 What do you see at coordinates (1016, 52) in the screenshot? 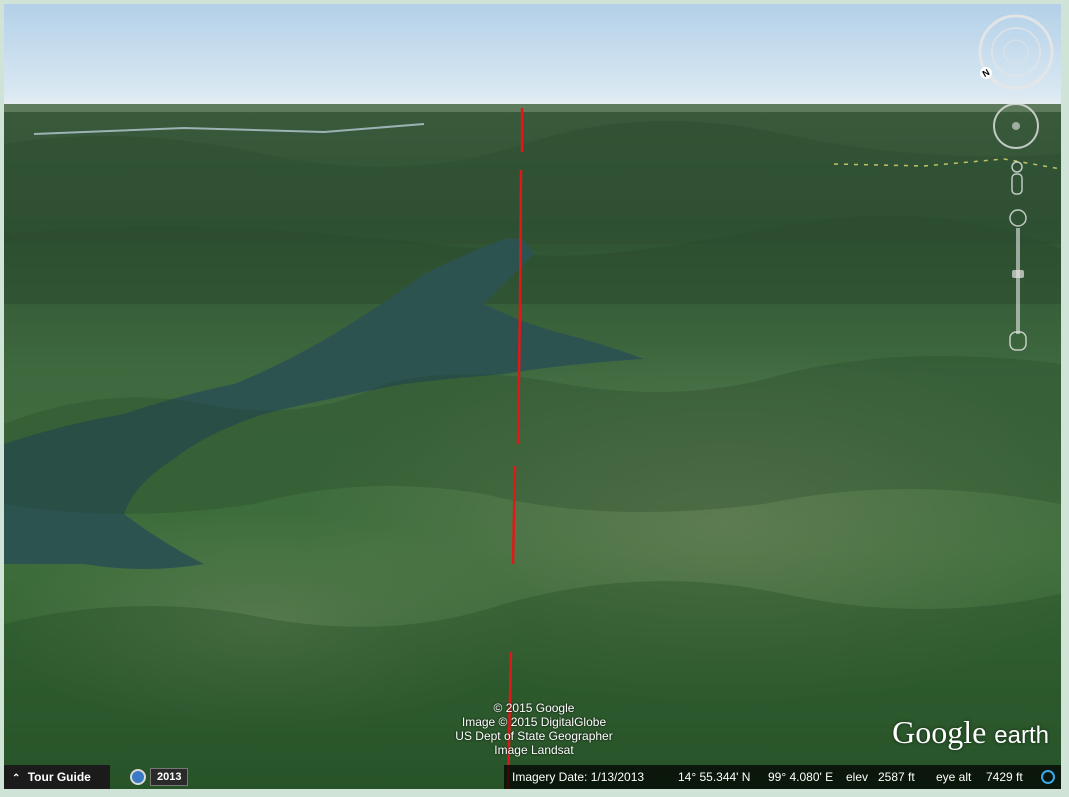
I see `compass-ring` at bounding box center [1016, 52].